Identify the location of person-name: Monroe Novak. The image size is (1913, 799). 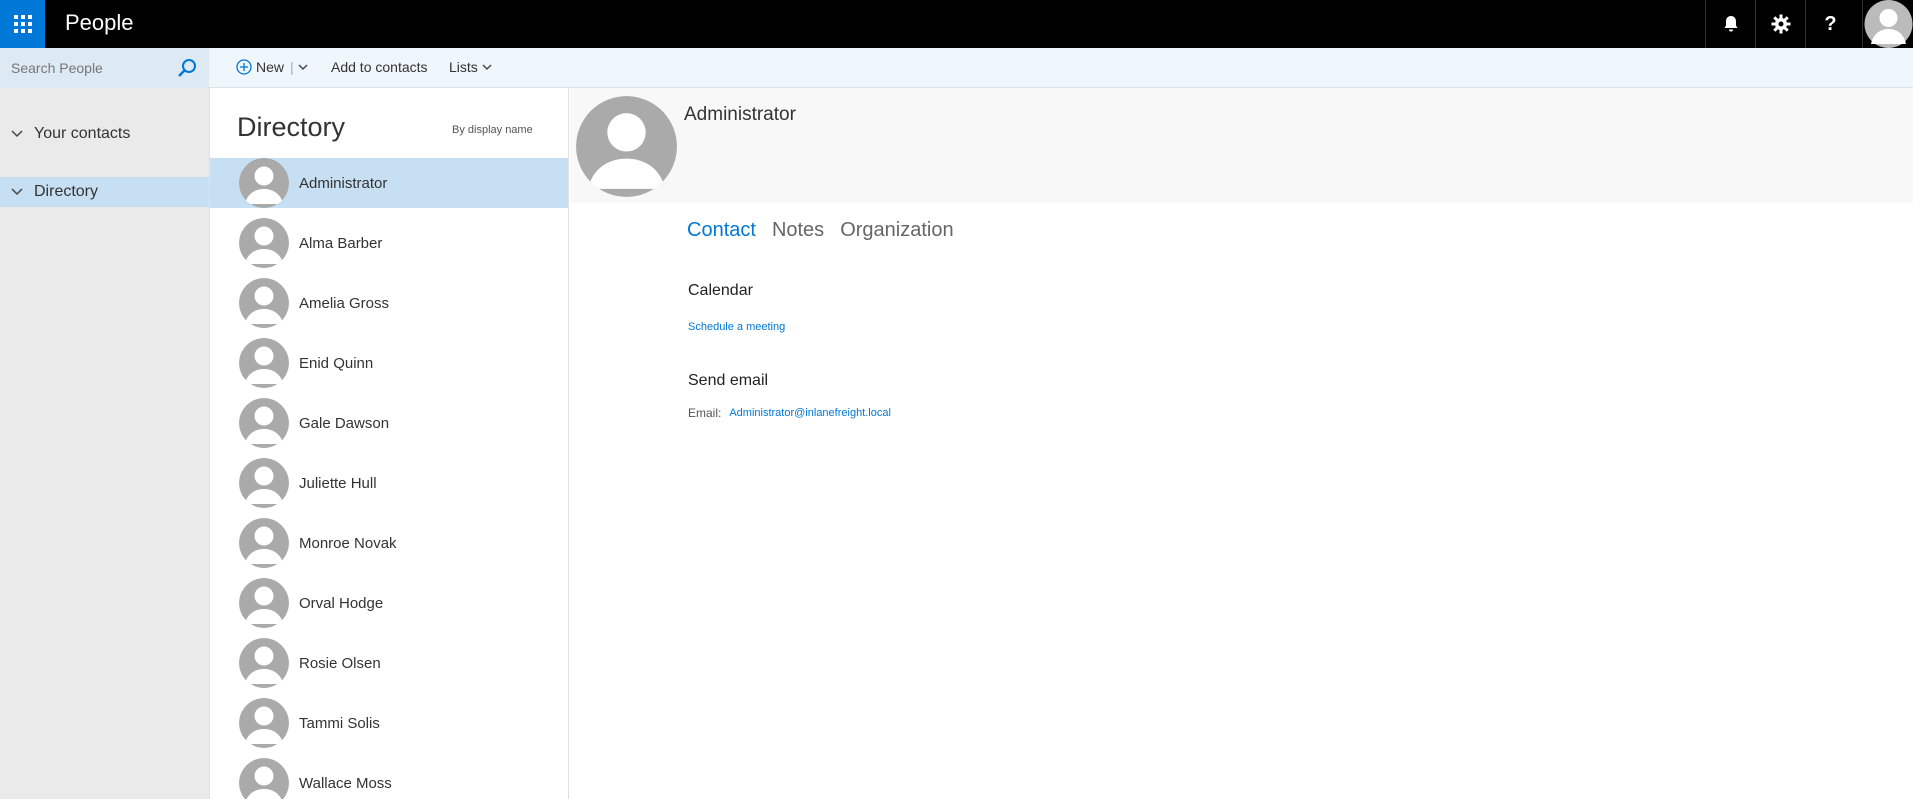
(348, 543).